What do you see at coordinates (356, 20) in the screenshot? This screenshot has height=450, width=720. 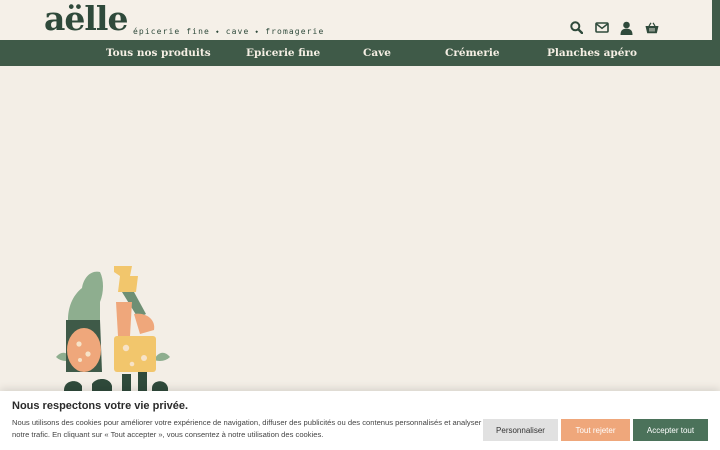 I see `site-header: aëlle épicerie fine ⬩ cave ⬩ fromagerie` at bounding box center [356, 20].